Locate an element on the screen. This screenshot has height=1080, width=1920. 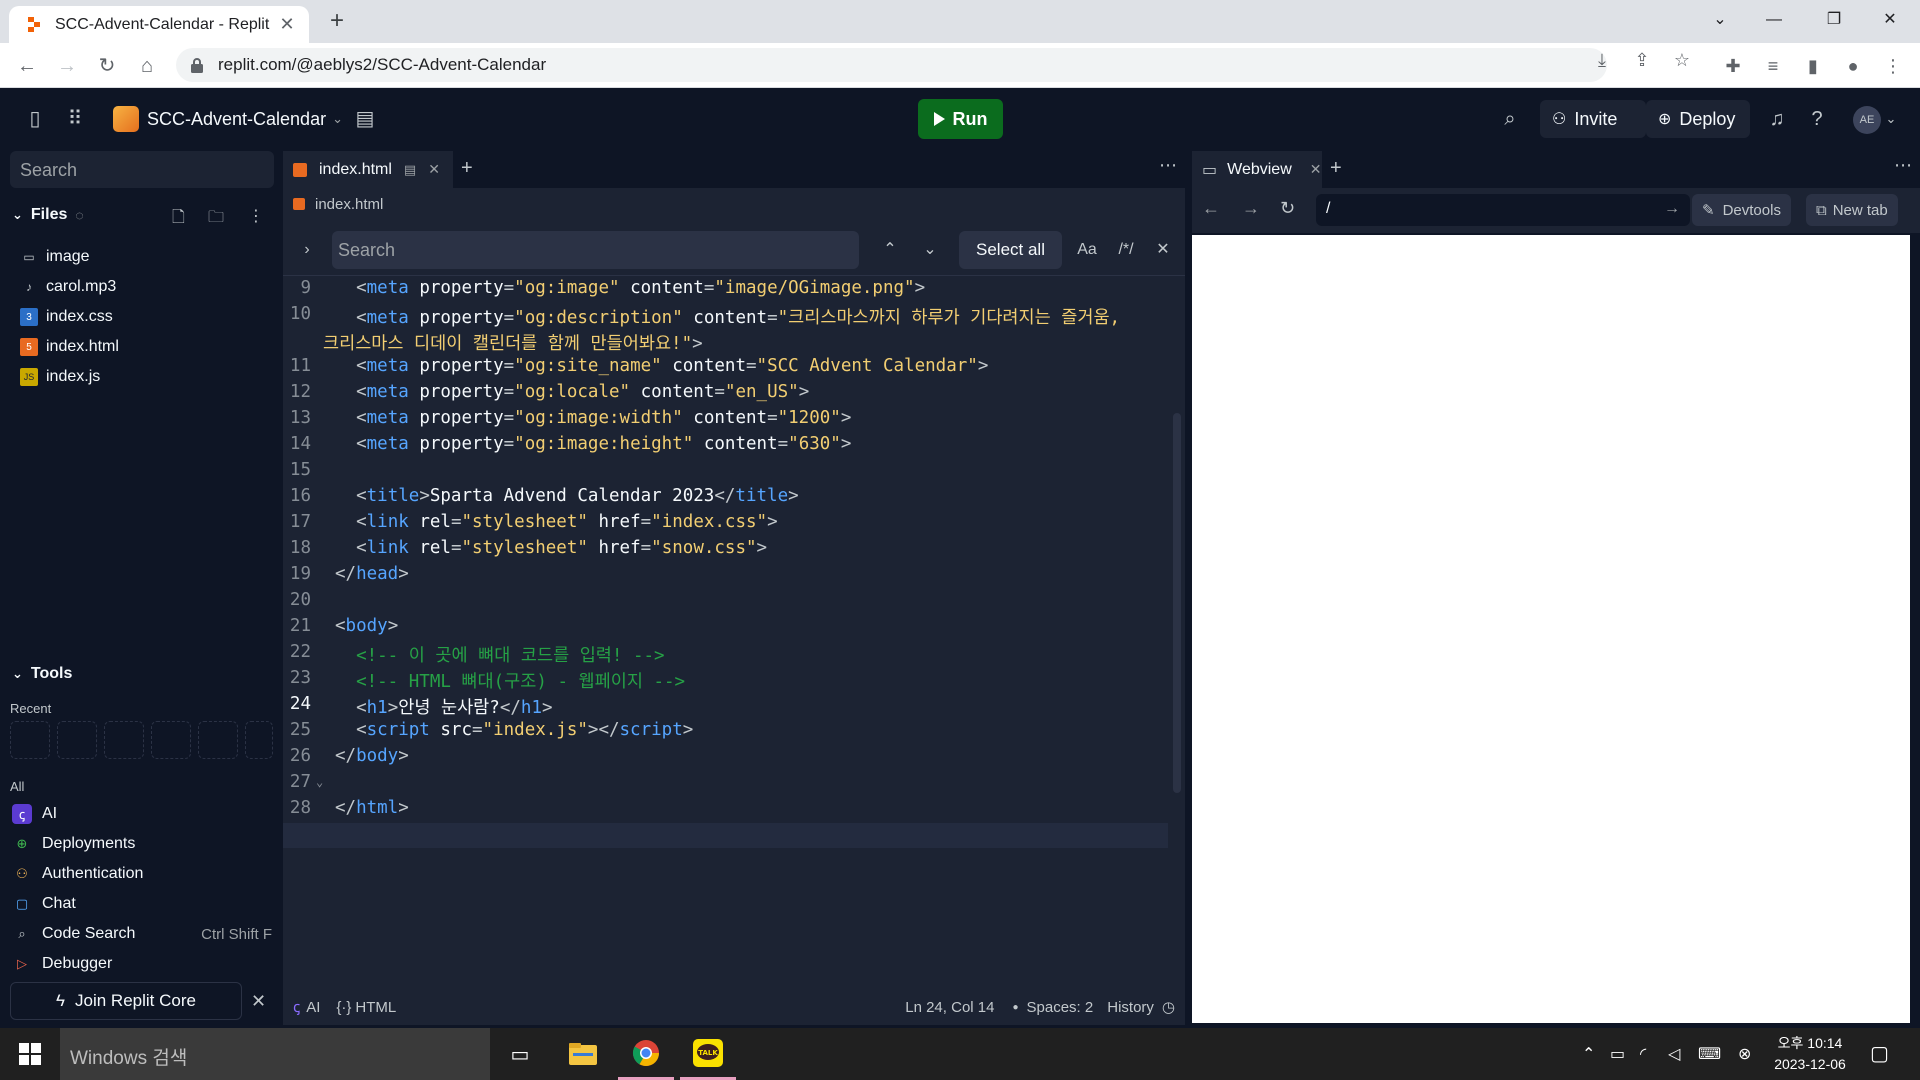
address-bar: replit.com/@aeblys2/SCC-Advent-Calendar is located at coordinates (891, 65).